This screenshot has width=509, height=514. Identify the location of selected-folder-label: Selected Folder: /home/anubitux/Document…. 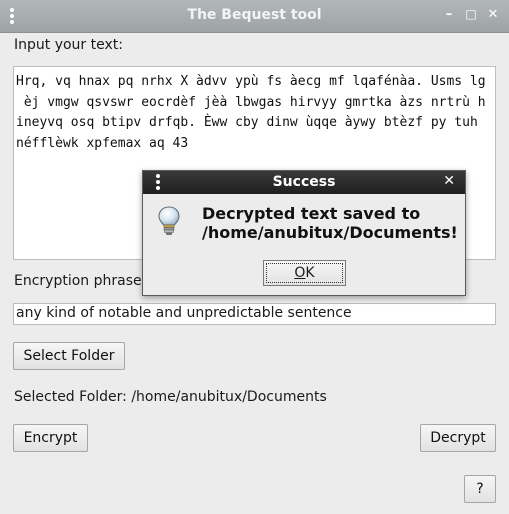
(170, 397).